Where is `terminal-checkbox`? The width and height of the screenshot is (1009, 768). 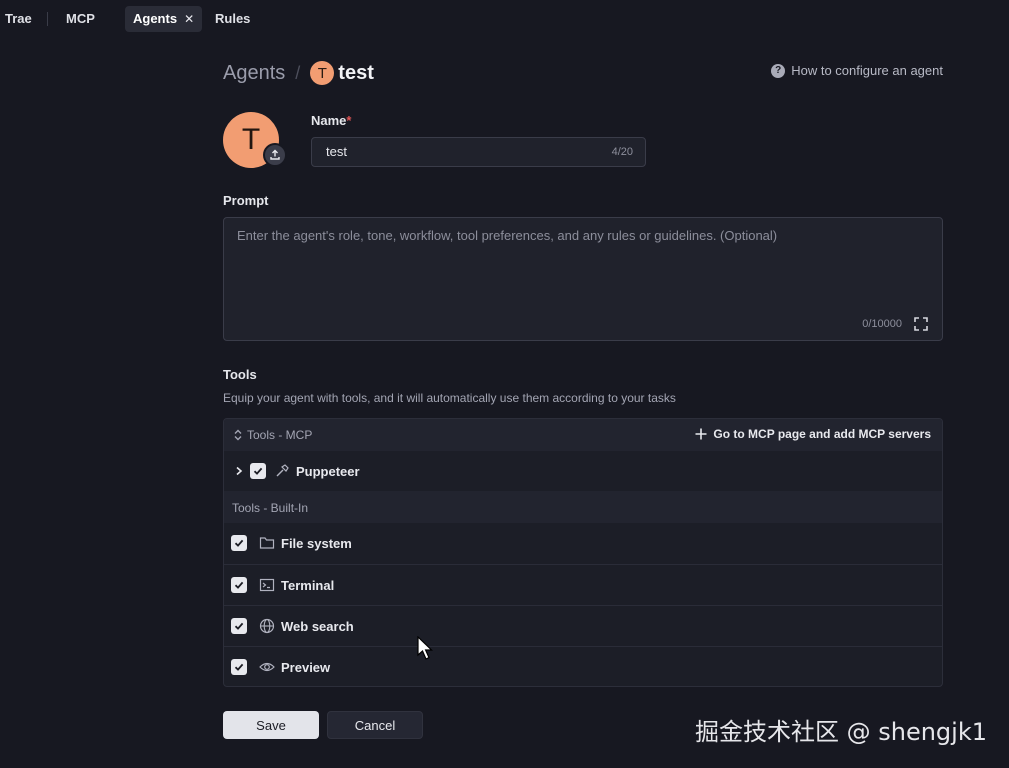
terminal-checkbox is located at coordinates (239, 585).